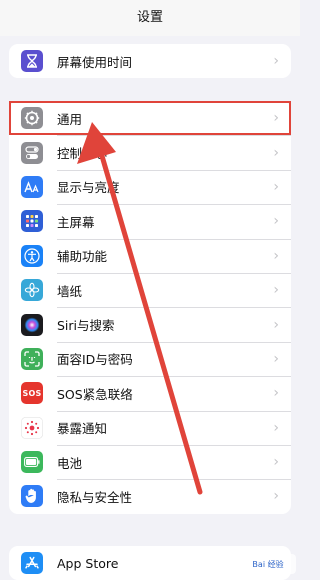 This screenshot has height=580, width=320. What do you see at coordinates (150, 186) in the screenshot?
I see `settings-row-display: 显示与亮度 ›` at bounding box center [150, 186].